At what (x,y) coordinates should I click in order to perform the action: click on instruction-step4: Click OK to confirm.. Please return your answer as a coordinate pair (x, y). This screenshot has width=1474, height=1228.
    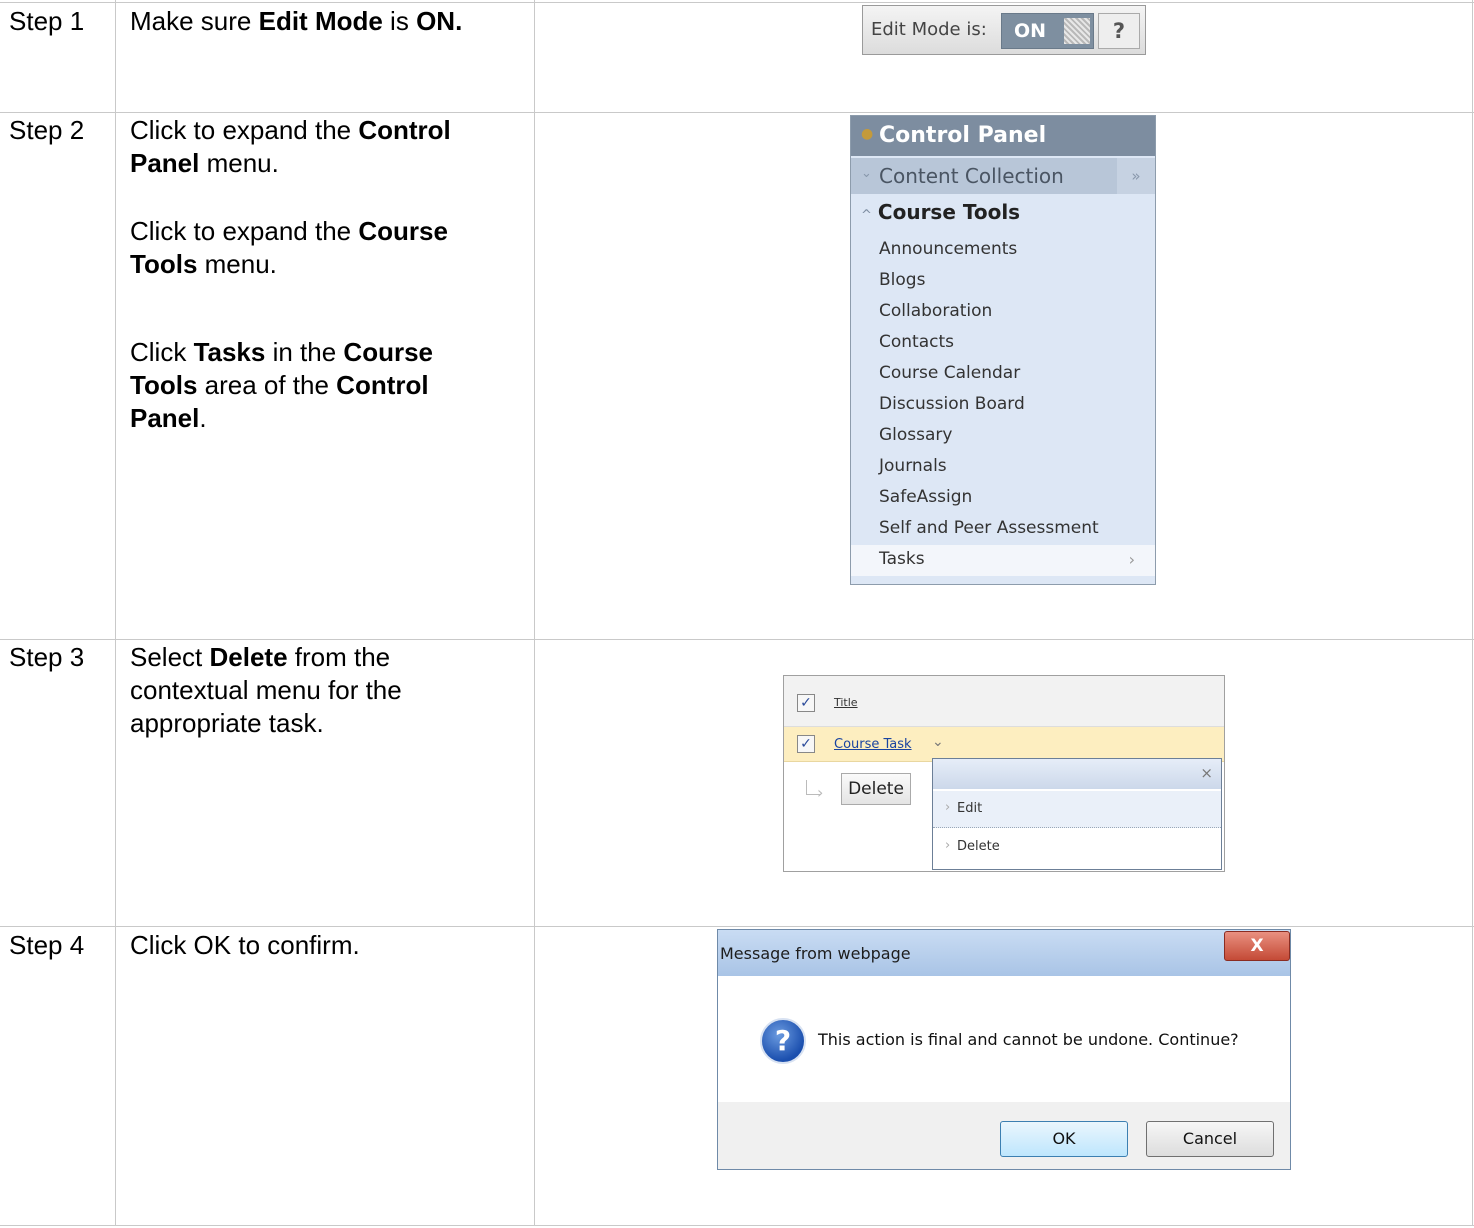
    Looking at the image, I should click on (325, 945).